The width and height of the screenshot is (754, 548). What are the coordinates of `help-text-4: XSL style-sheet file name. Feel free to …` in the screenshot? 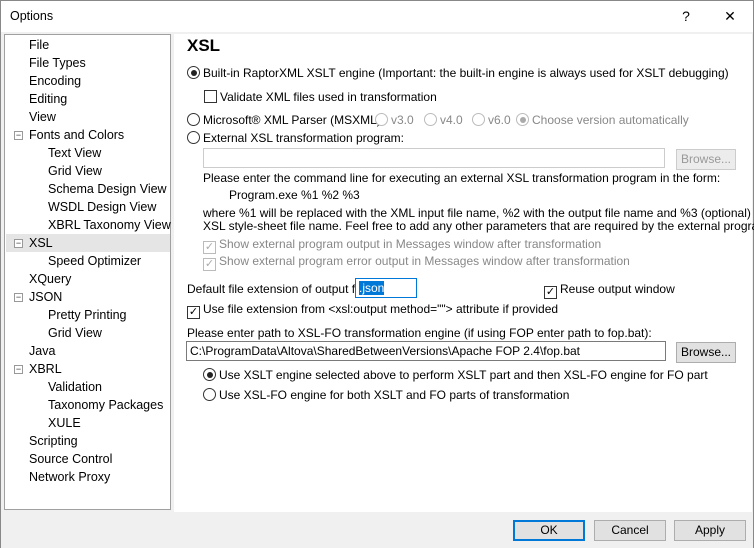 It's located at (478, 226).